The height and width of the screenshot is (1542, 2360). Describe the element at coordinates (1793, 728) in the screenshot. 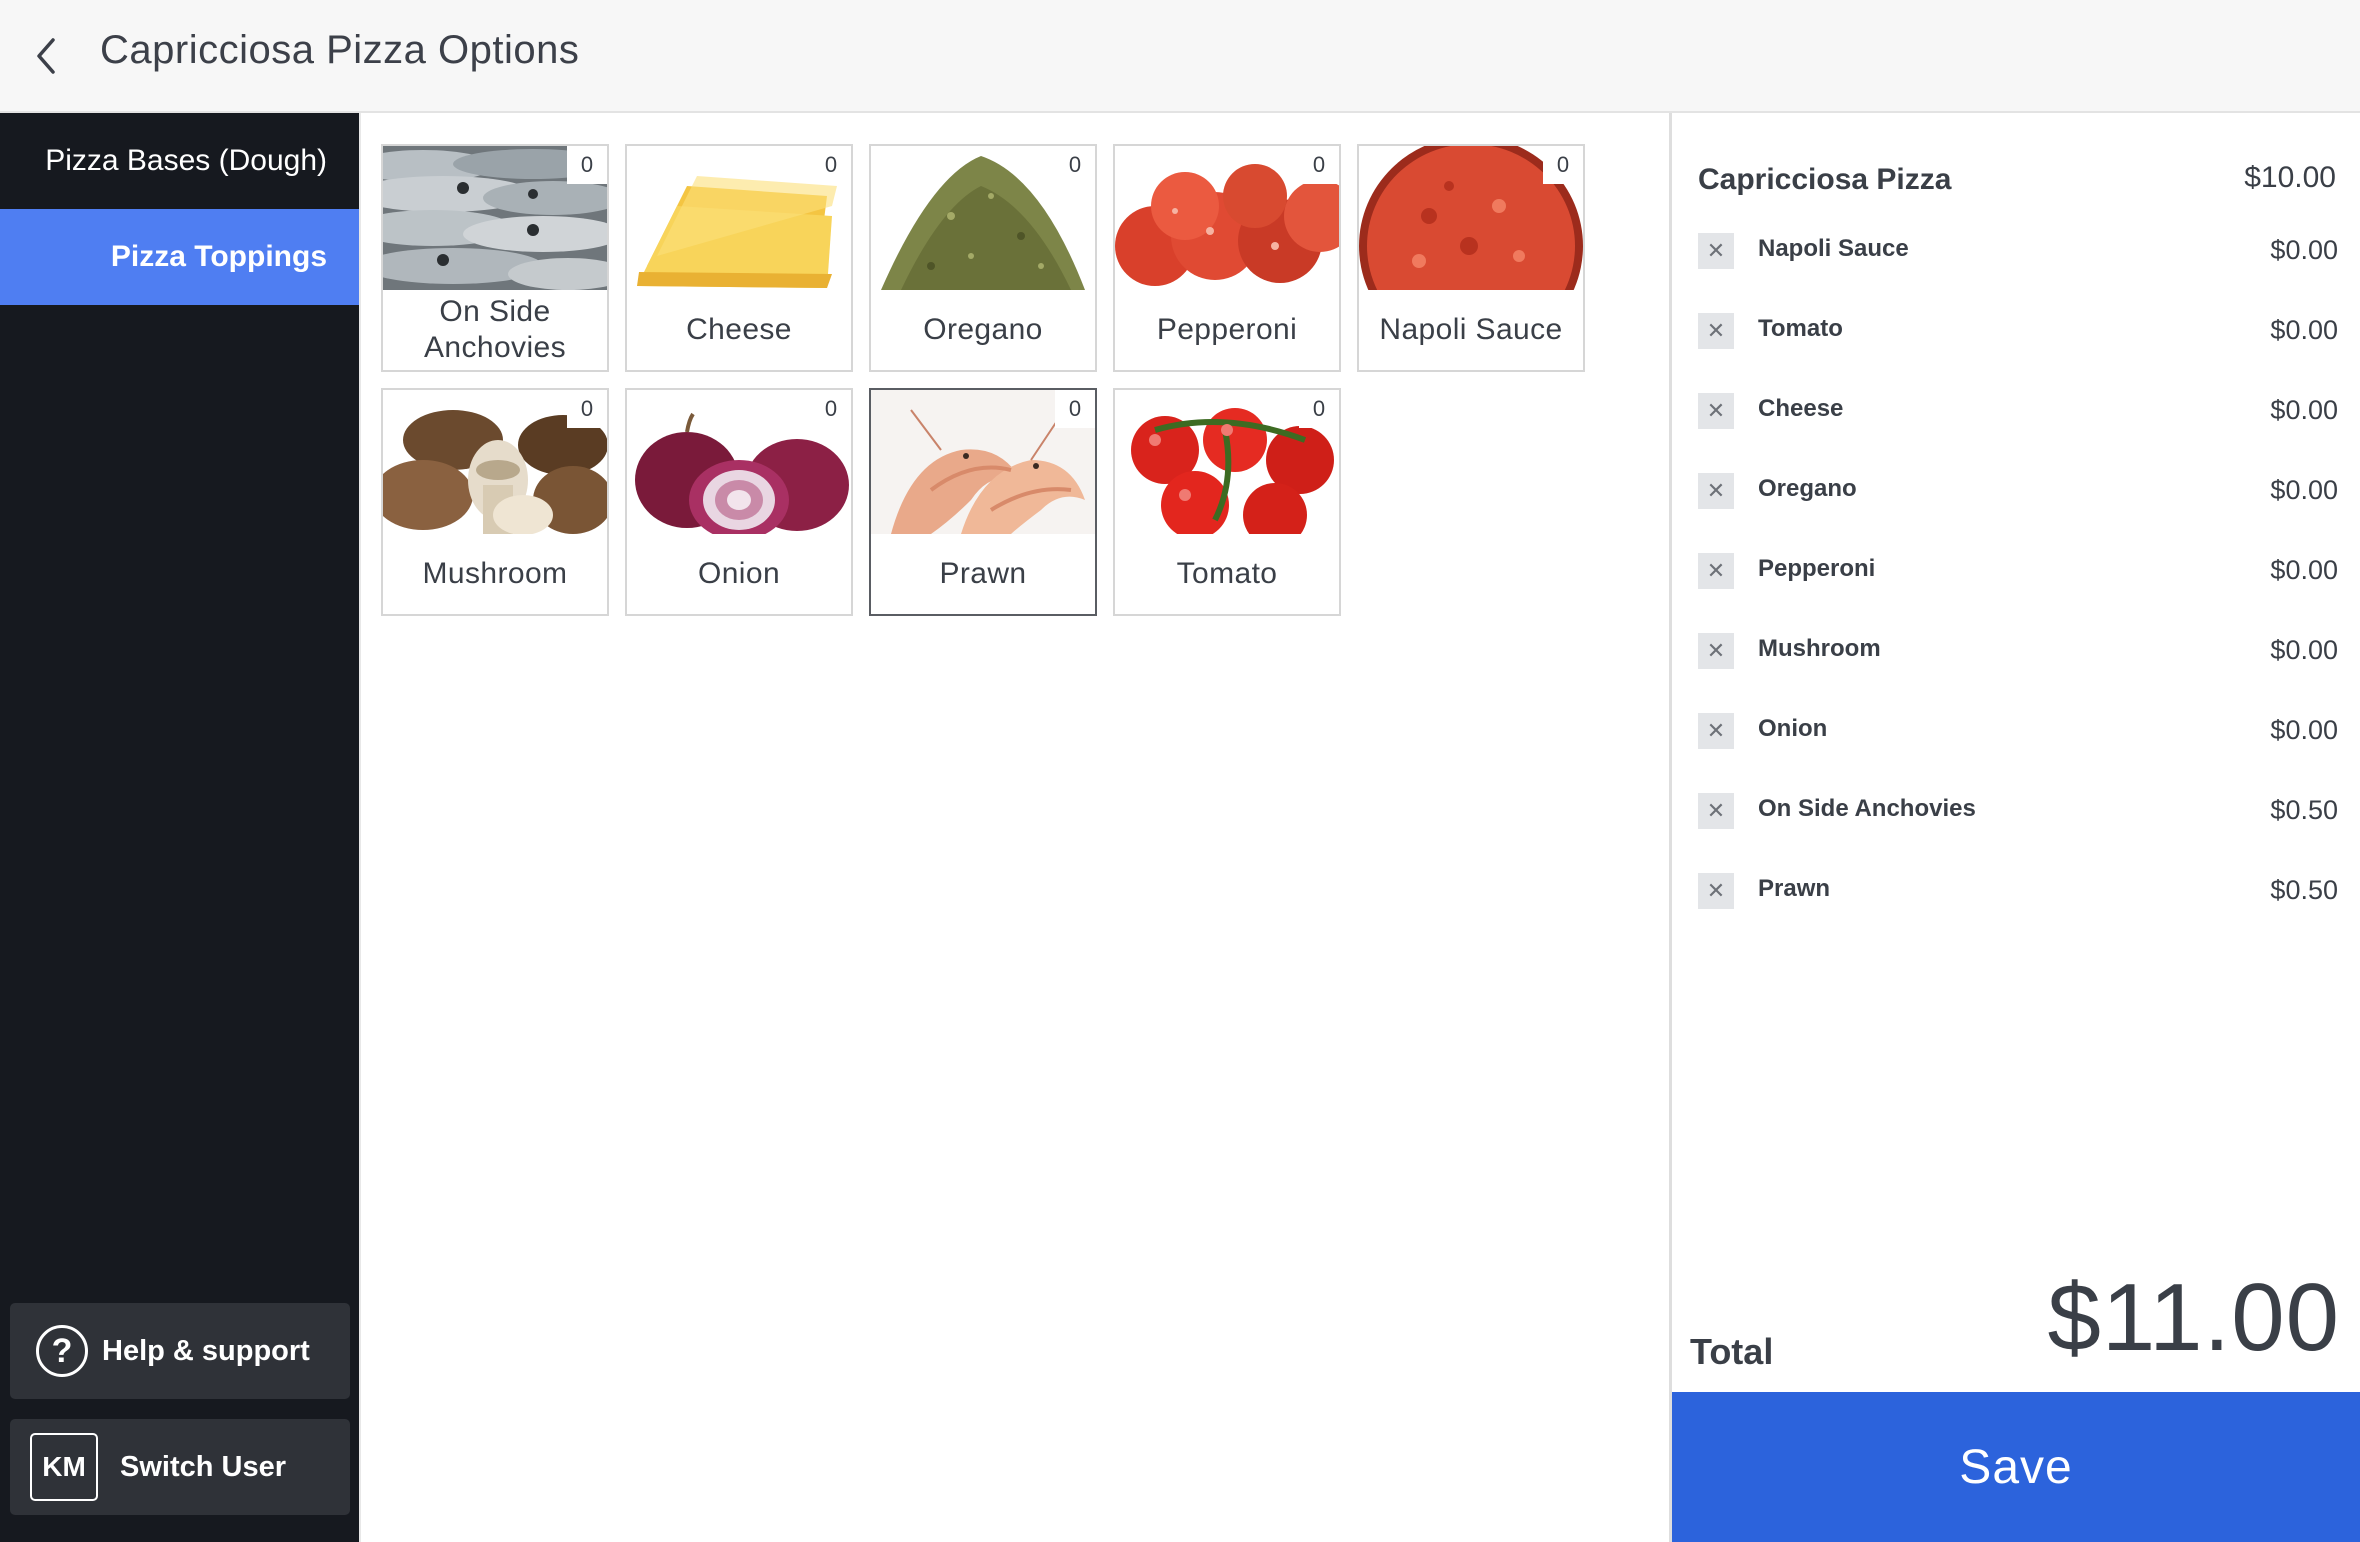

I see `modifier-name: Onion` at that location.